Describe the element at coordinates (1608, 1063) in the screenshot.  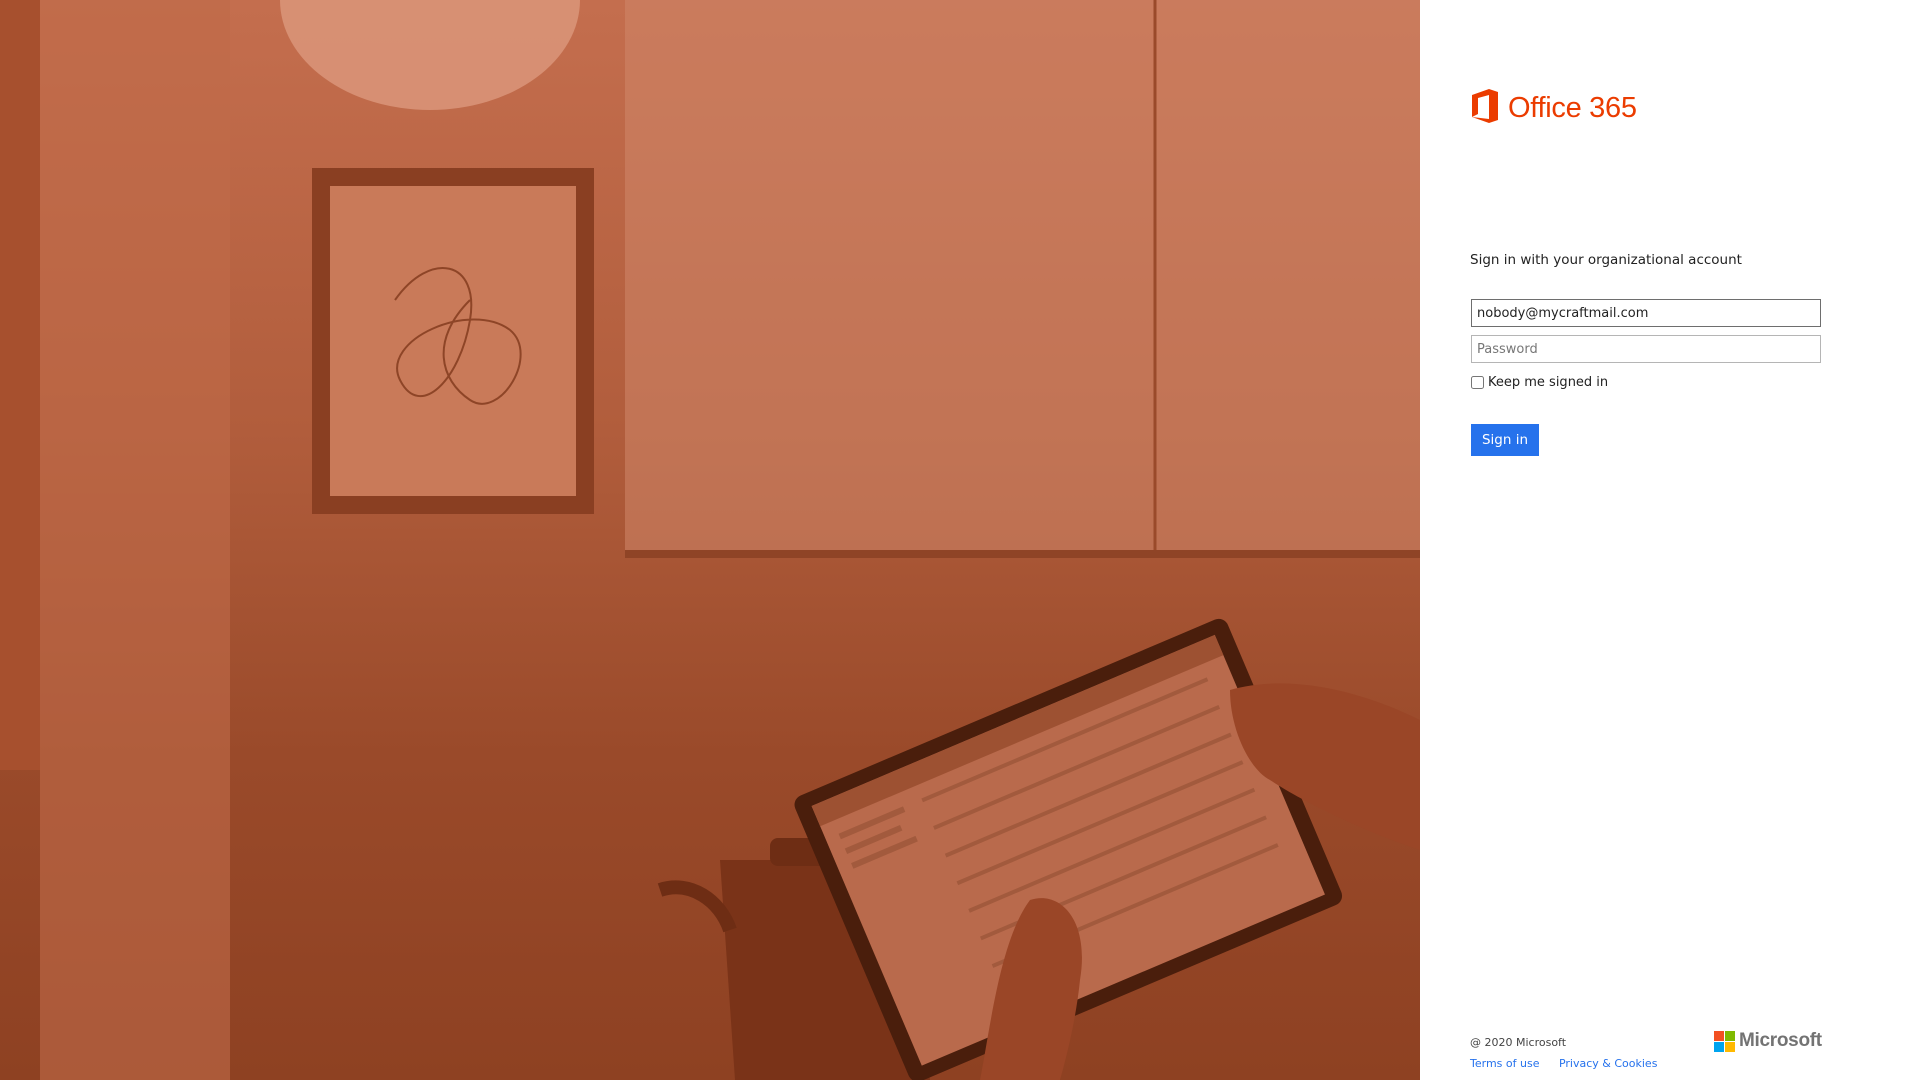
I see `privacy-cookies-link: Privacy & Cookies` at that location.